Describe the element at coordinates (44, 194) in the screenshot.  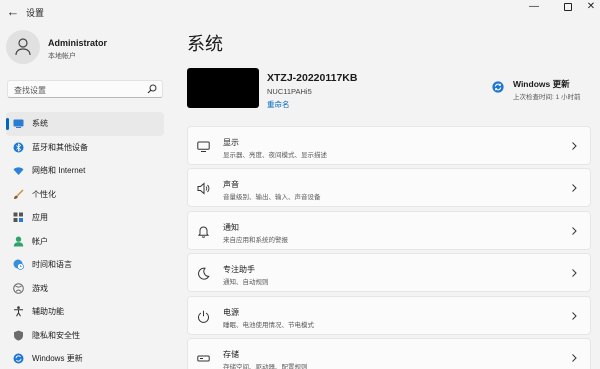
I see `sidebar-item-label: 个性化` at that location.